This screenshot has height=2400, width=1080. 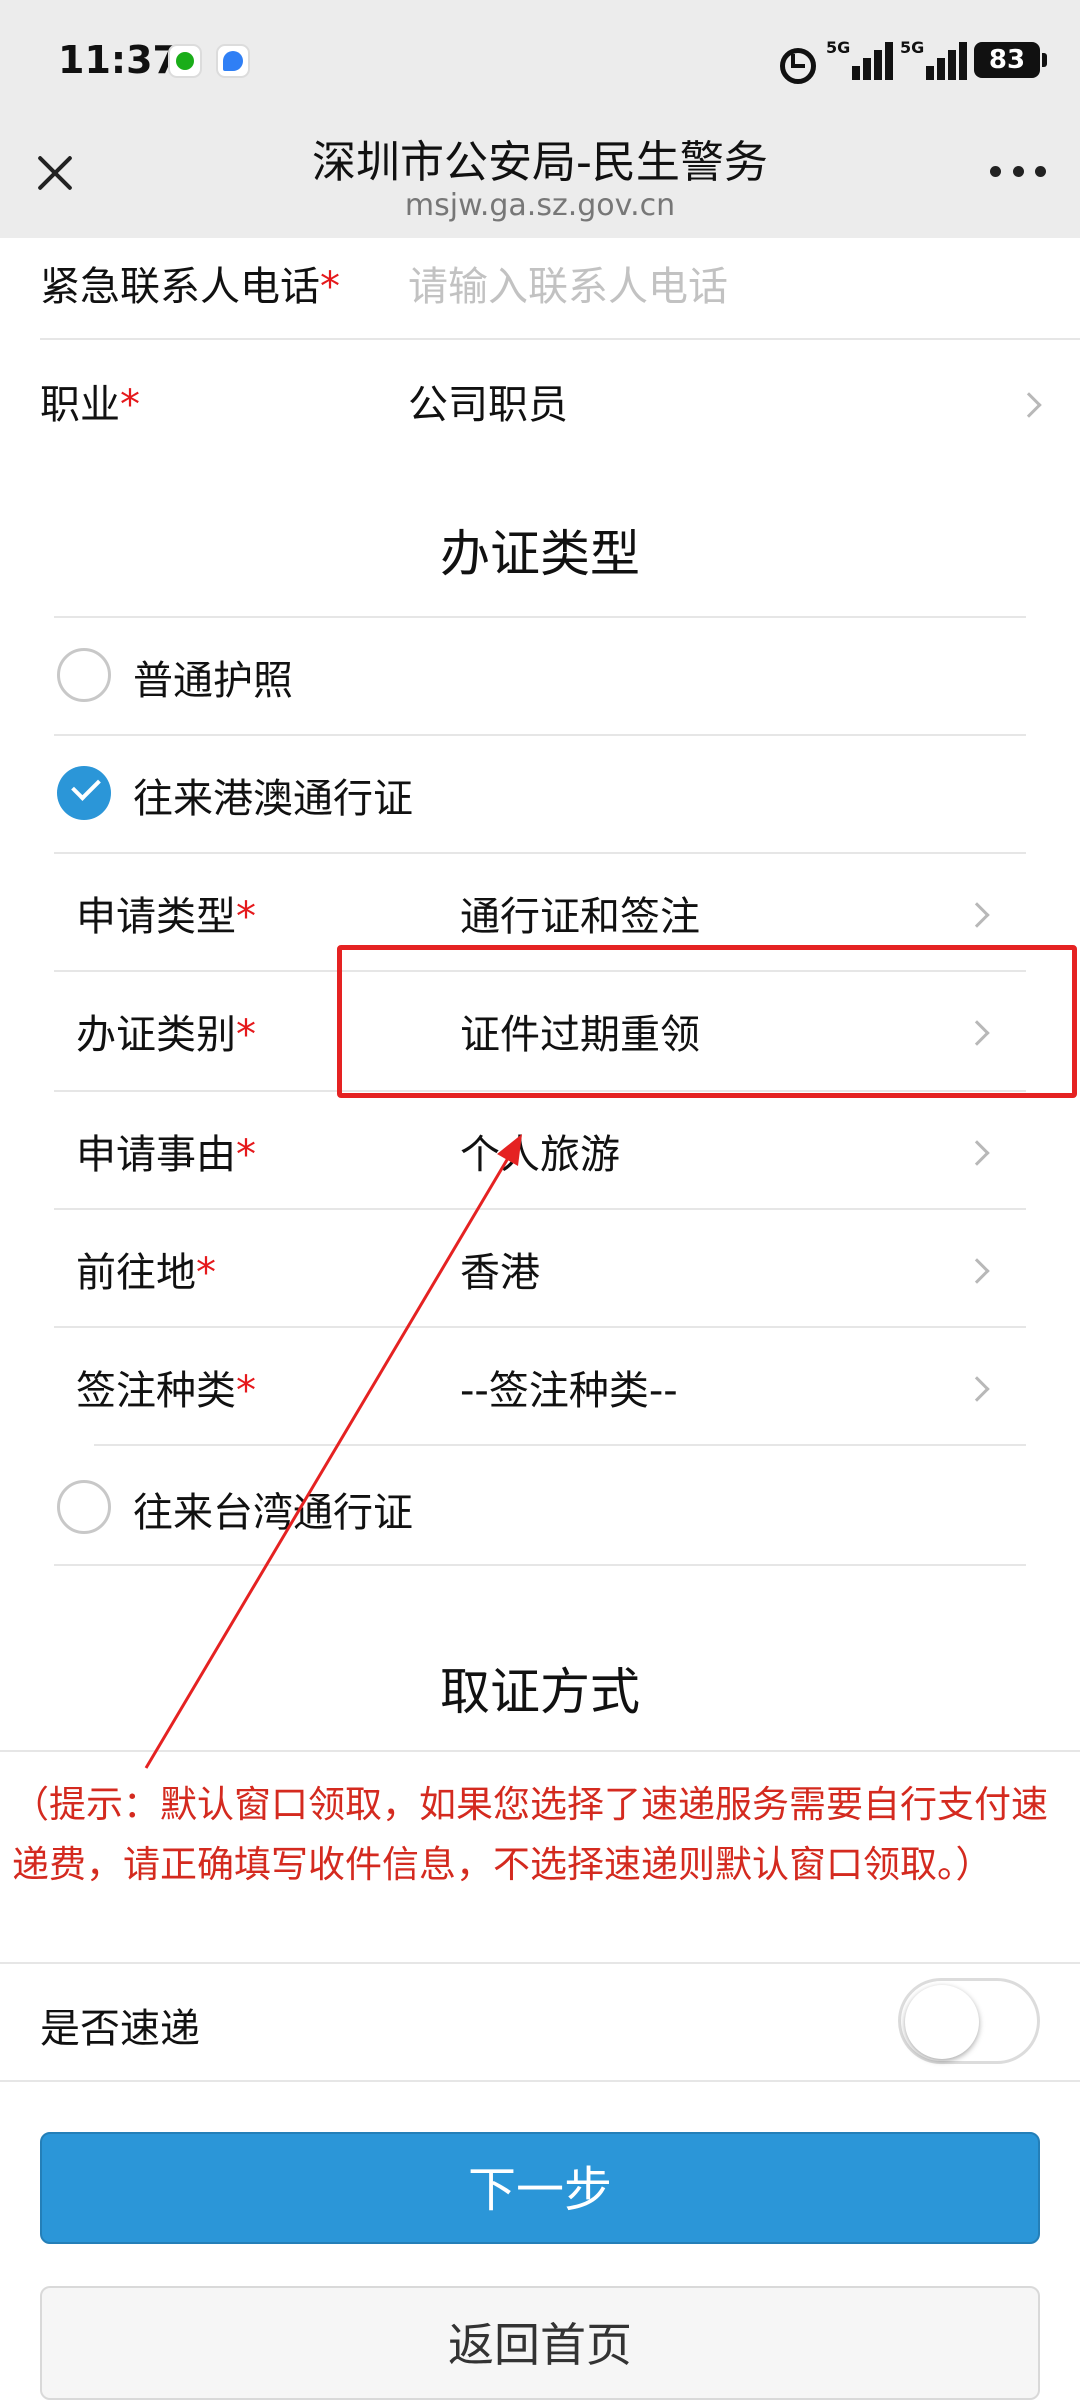 I want to click on field-label: 申请事由*, so click(x=166, y=1155).